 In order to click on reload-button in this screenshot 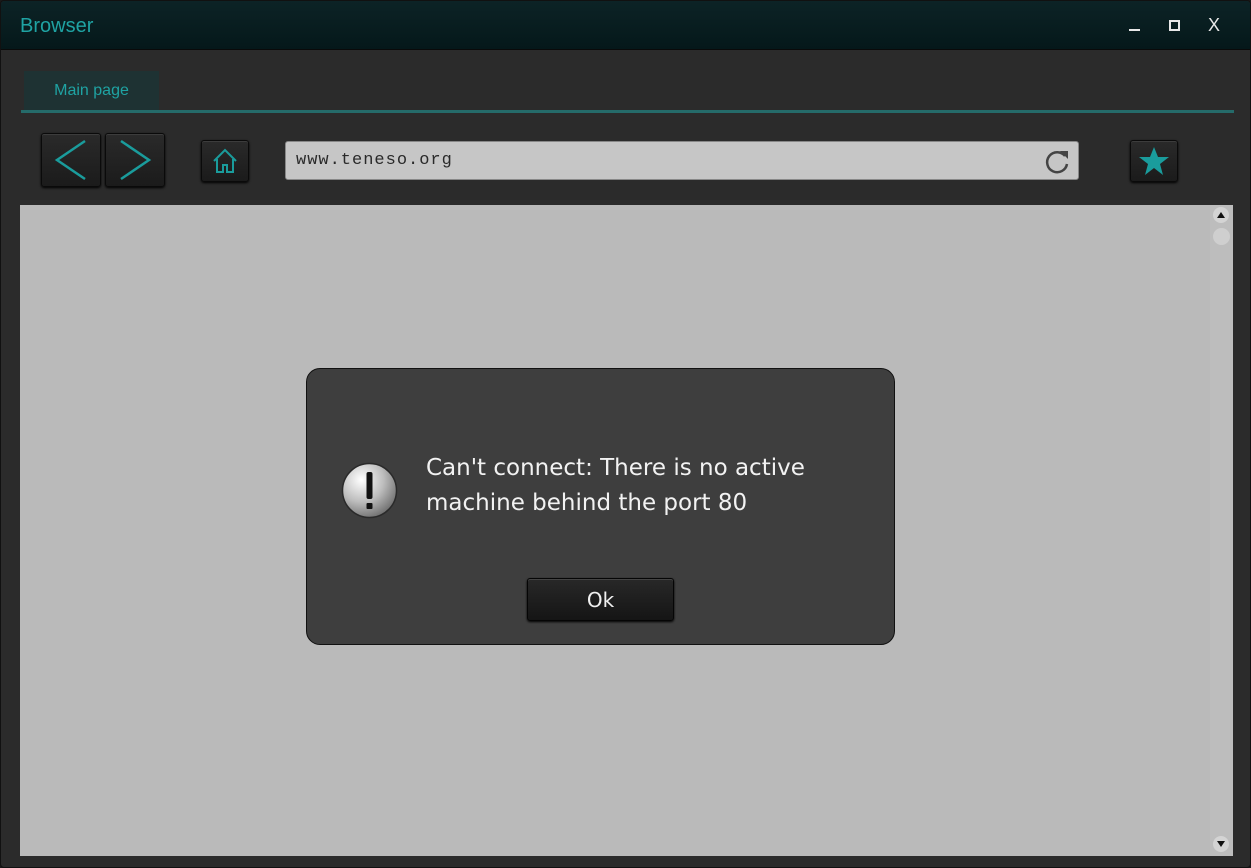, I will do `click(1057, 162)`.